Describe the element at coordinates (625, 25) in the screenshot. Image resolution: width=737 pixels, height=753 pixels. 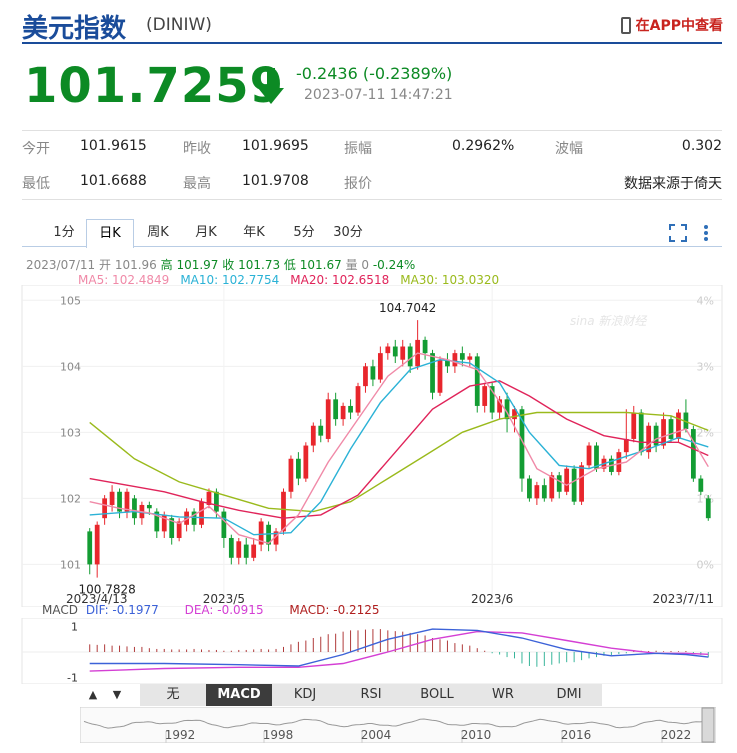
I see `phone-icon` at that location.